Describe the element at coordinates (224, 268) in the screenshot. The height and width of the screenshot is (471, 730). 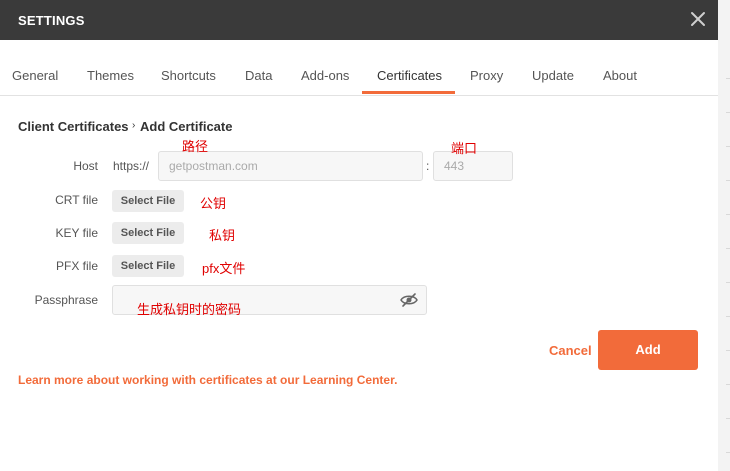
I see `annotation-pfx-file: pfx文件` at that location.